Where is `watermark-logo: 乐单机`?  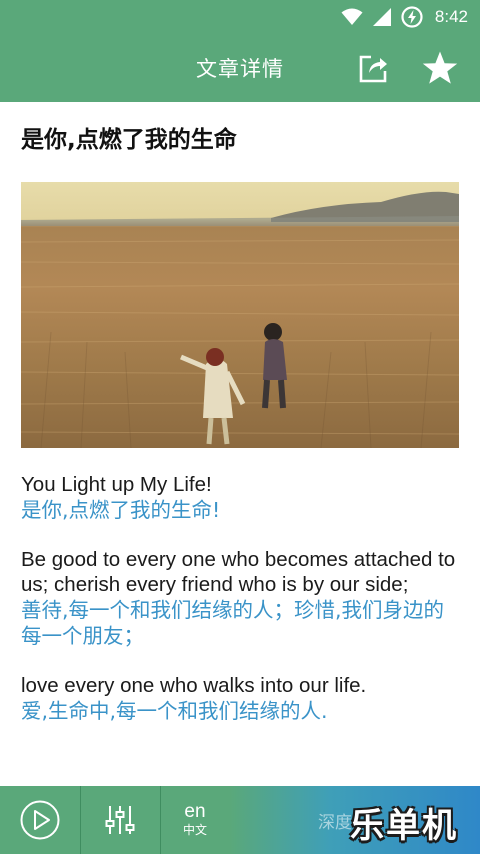
watermark-logo: 乐单机 is located at coordinates (404, 826).